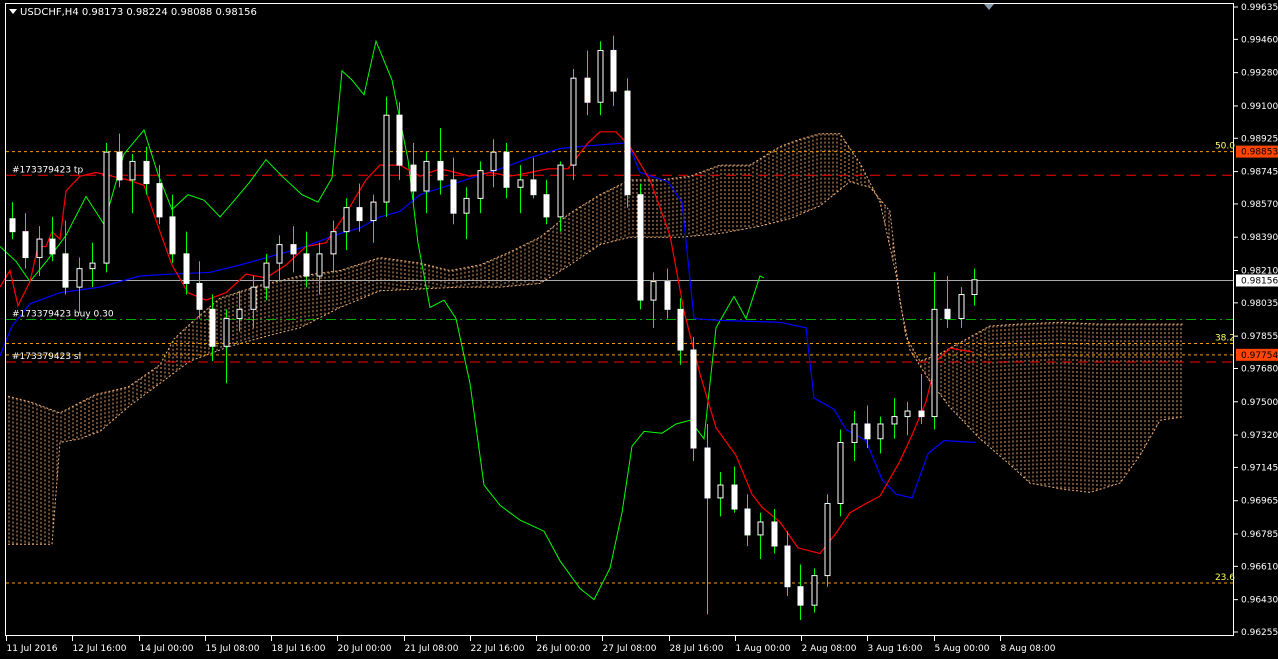  What do you see at coordinates (63, 315) in the screenshot?
I see `buy-order-label: #173379423 buy 0.30` at bounding box center [63, 315].